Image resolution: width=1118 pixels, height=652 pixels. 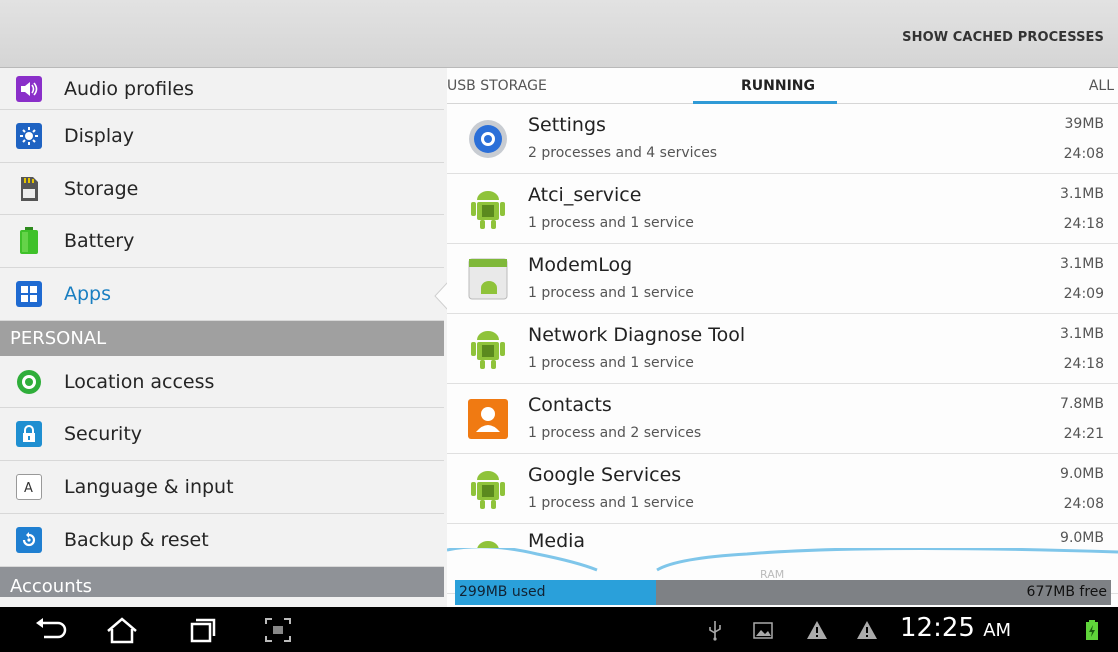 I want to click on clock-time: 12:25, so click(x=937, y=628).